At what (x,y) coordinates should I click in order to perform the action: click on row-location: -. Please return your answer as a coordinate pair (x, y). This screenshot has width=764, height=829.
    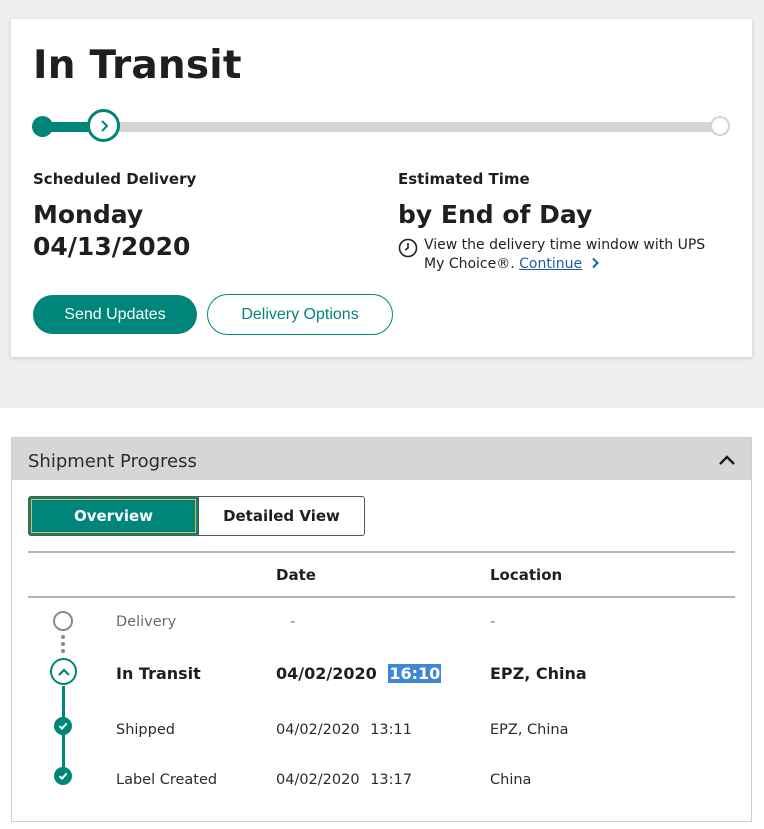
    Looking at the image, I should click on (493, 622).